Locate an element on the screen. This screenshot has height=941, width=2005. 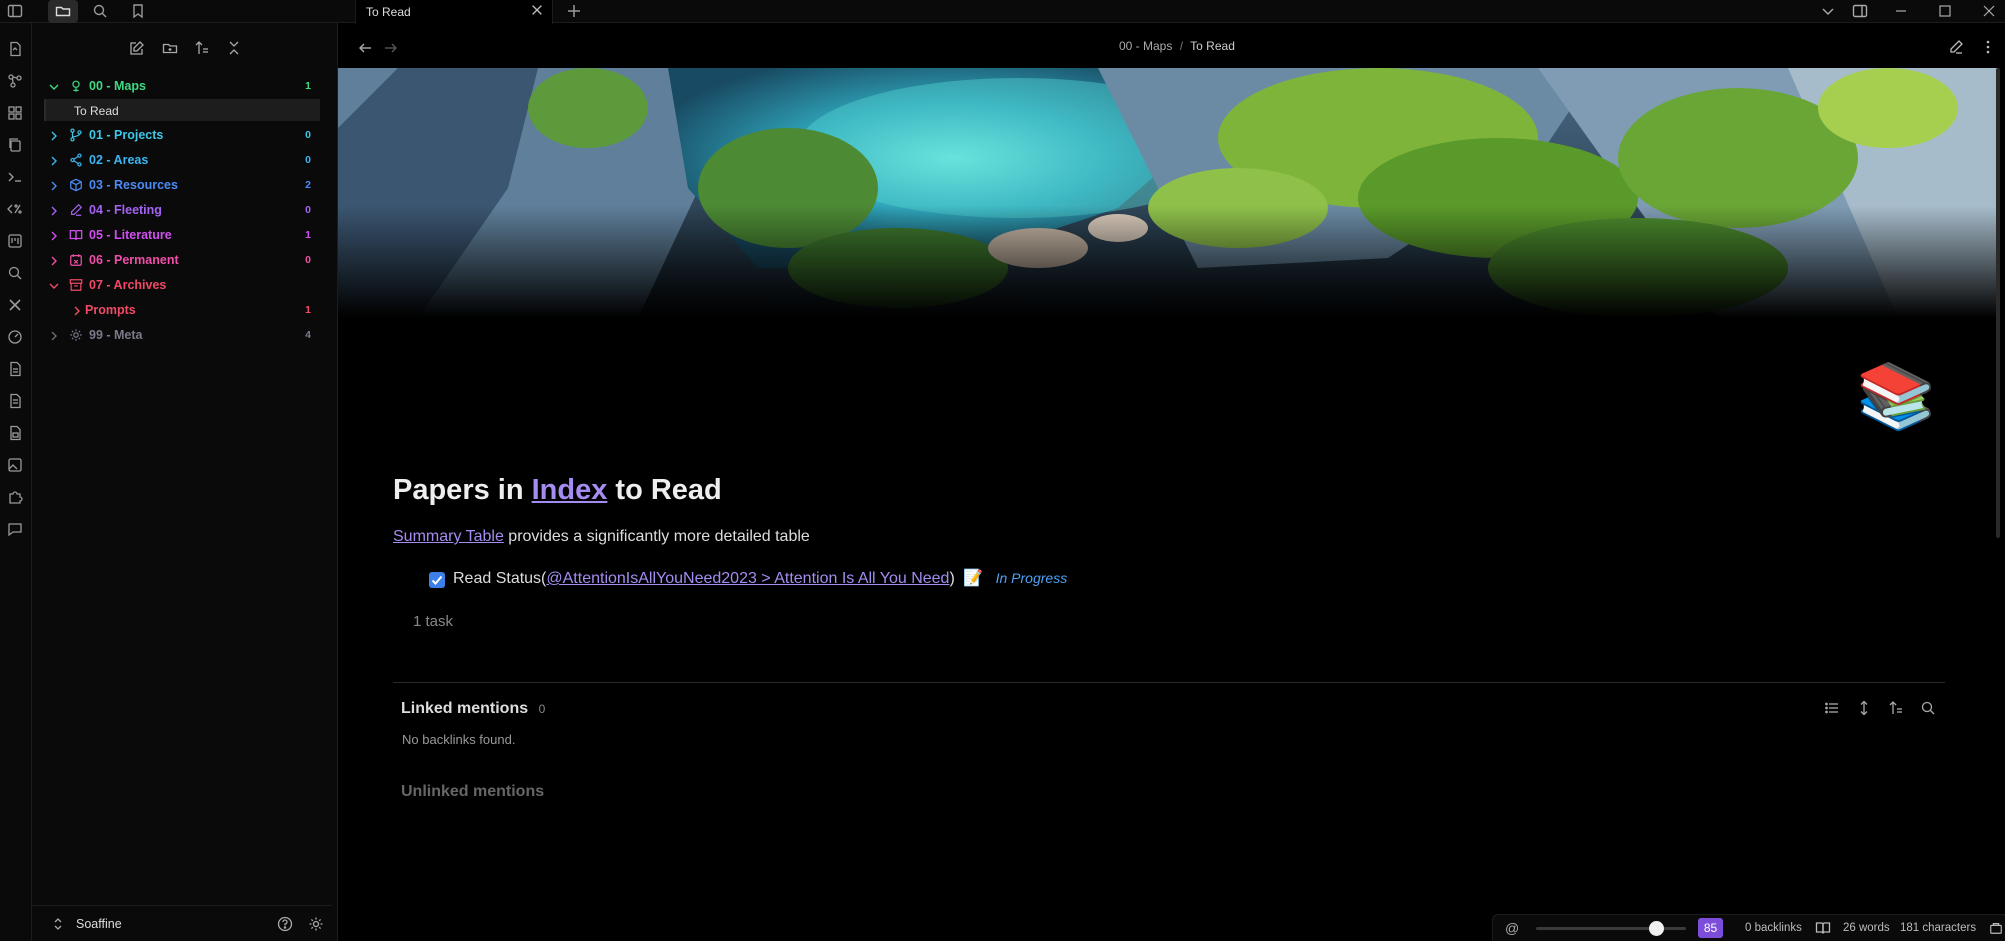
folder-icon is located at coordinates (63, 11).